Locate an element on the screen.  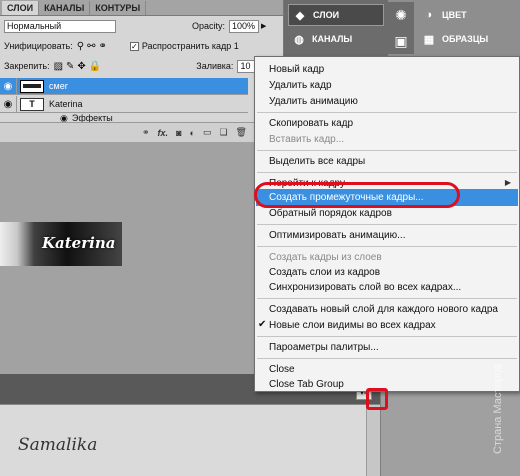
panel-tabbar: СЛОИ КАНАЛЫ КОНТУРЫ is located at coordinates (141, 8).